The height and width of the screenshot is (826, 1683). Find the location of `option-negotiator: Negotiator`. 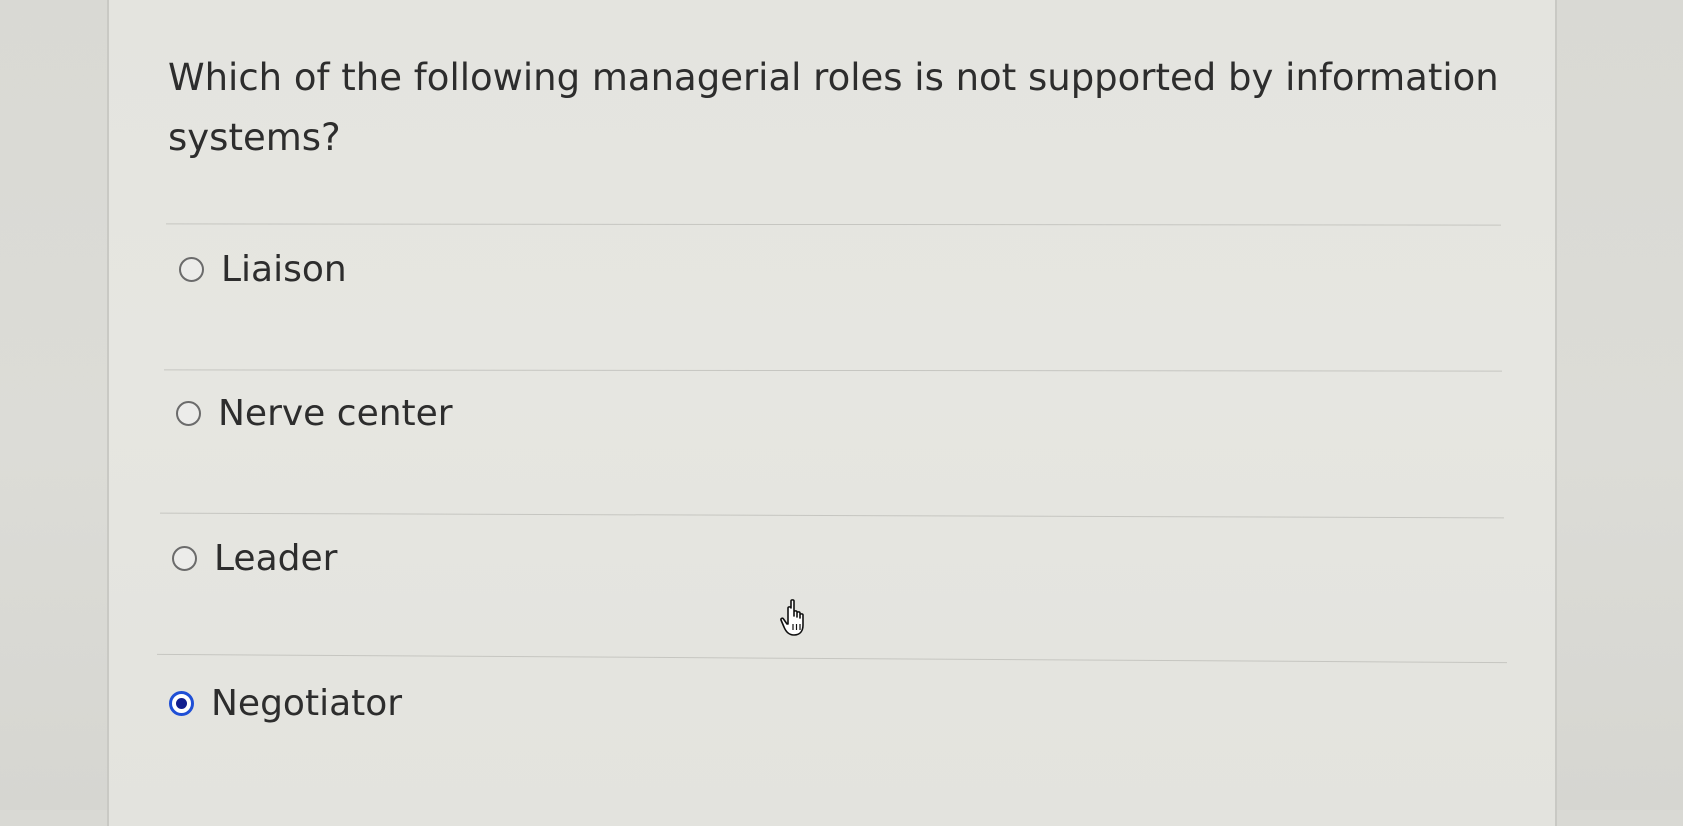

option-negotiator: Negotiator is located at coordinates (285, 703).